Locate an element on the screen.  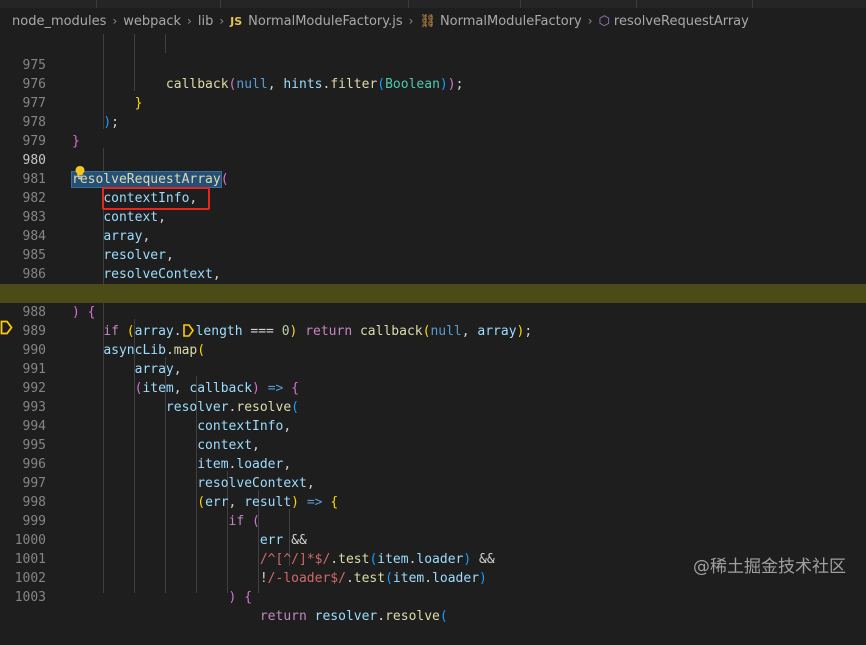
lightbulb-icon is located at coordinates (80, 172).